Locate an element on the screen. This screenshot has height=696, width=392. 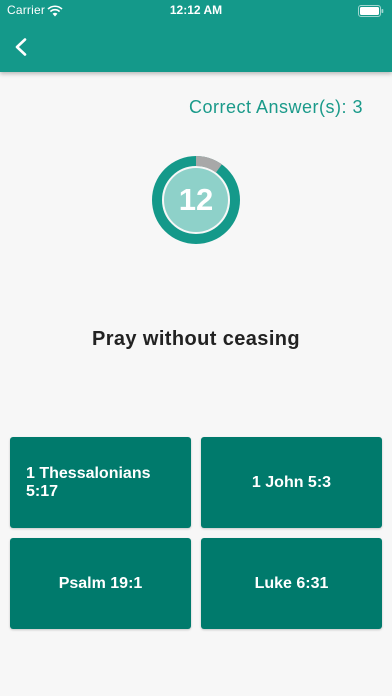
status-time: 12:12 AM is located at coordinates (196, 10).